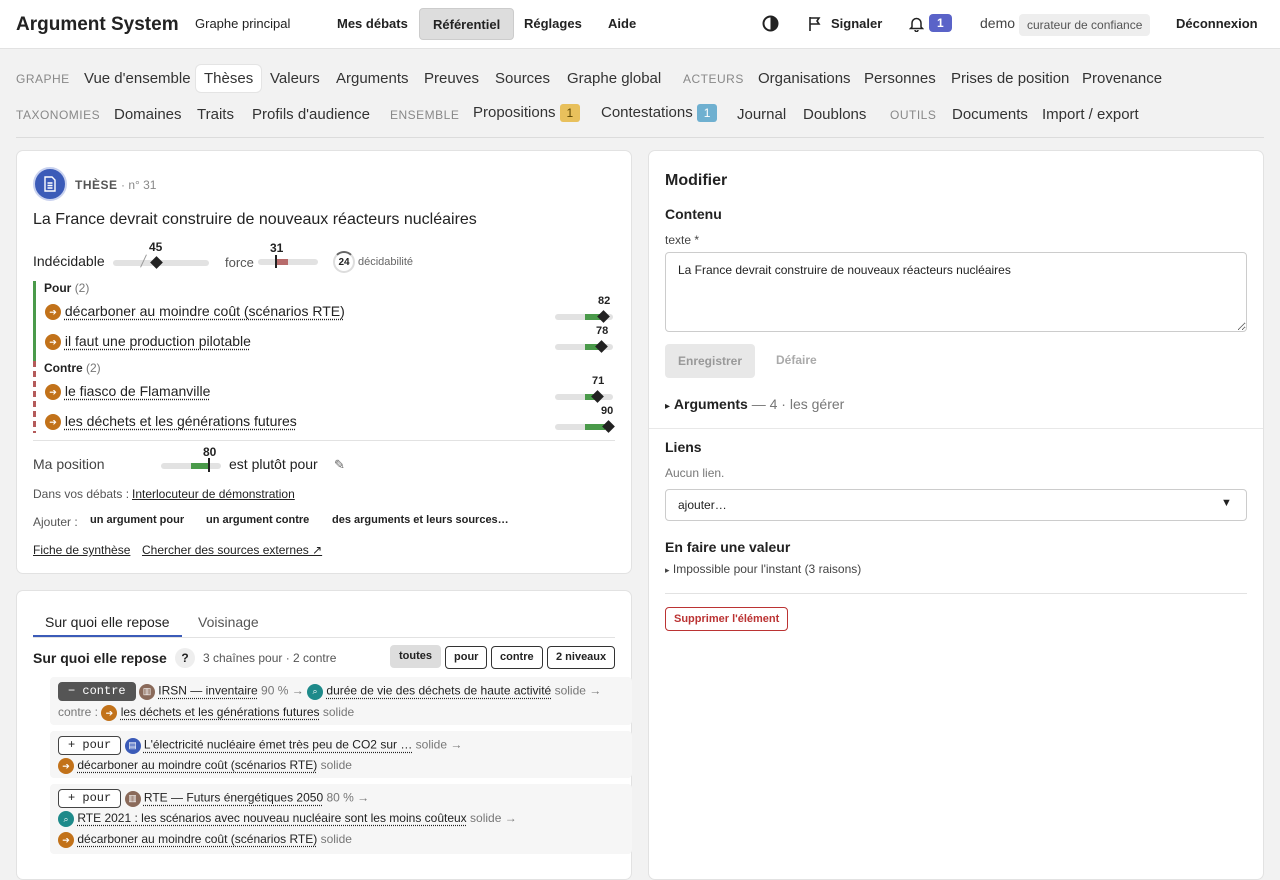 The image size is (1280, 880). What do you see at coordinates (34, 324) in the screenshot?
I see `pour-bar` at bounding box center [34, 324].